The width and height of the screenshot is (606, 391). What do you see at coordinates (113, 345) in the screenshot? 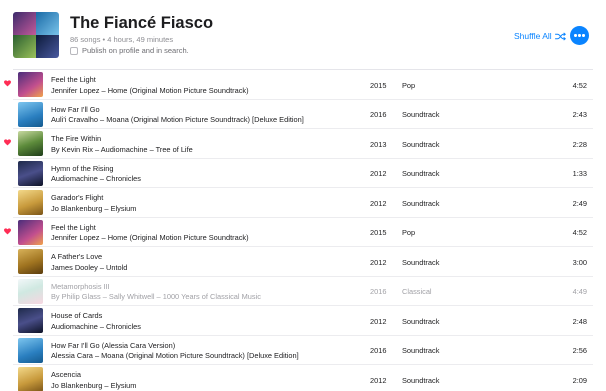
I see `track-name: How Far I'll Go (Alessia Cara Version)` at bounding box center [113, 345].